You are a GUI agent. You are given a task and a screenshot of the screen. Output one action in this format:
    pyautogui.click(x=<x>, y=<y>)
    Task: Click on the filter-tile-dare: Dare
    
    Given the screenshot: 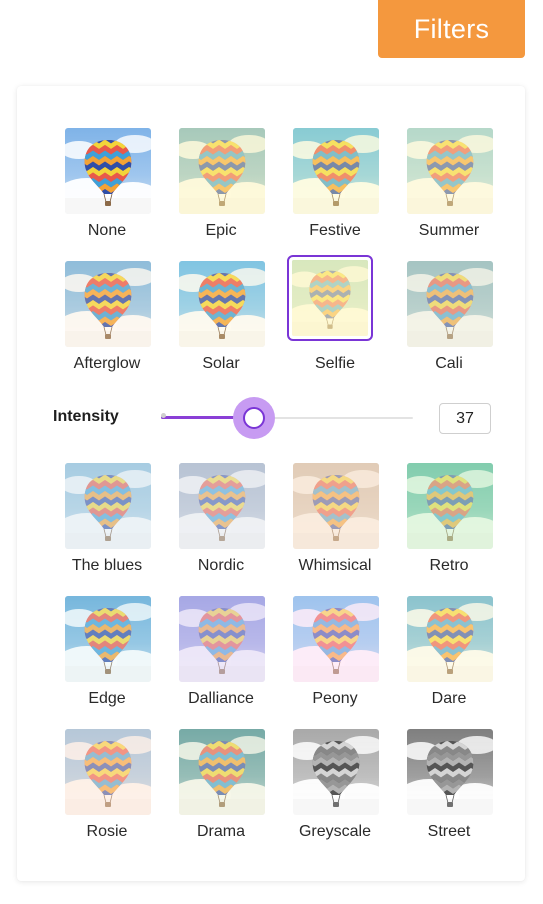 What is the action you would take?
    pyautogui.click(x=449, y=652)
    